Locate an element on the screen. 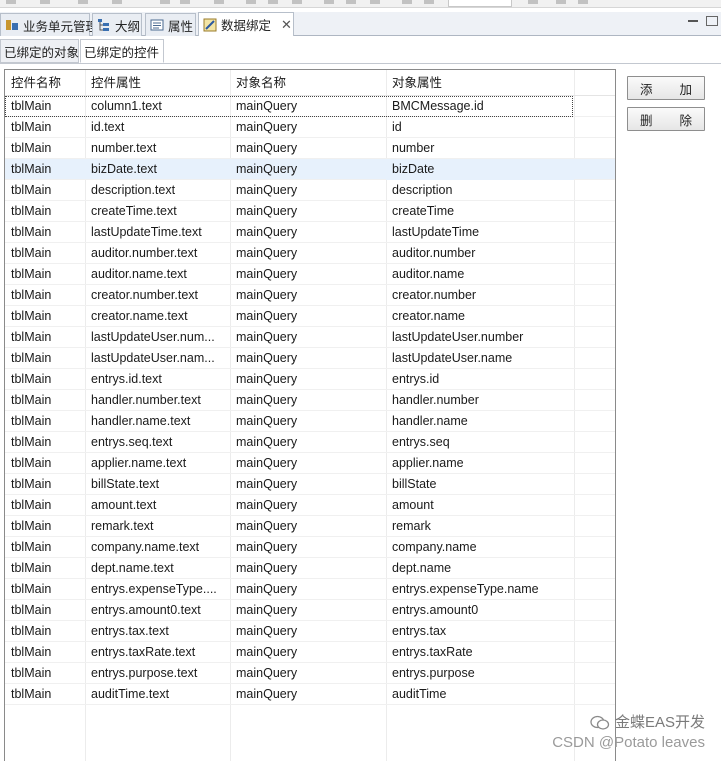 This screenshot has width=721, height=761. cell-object-property: entrys.amount0 is located at coordinates (480, 610).